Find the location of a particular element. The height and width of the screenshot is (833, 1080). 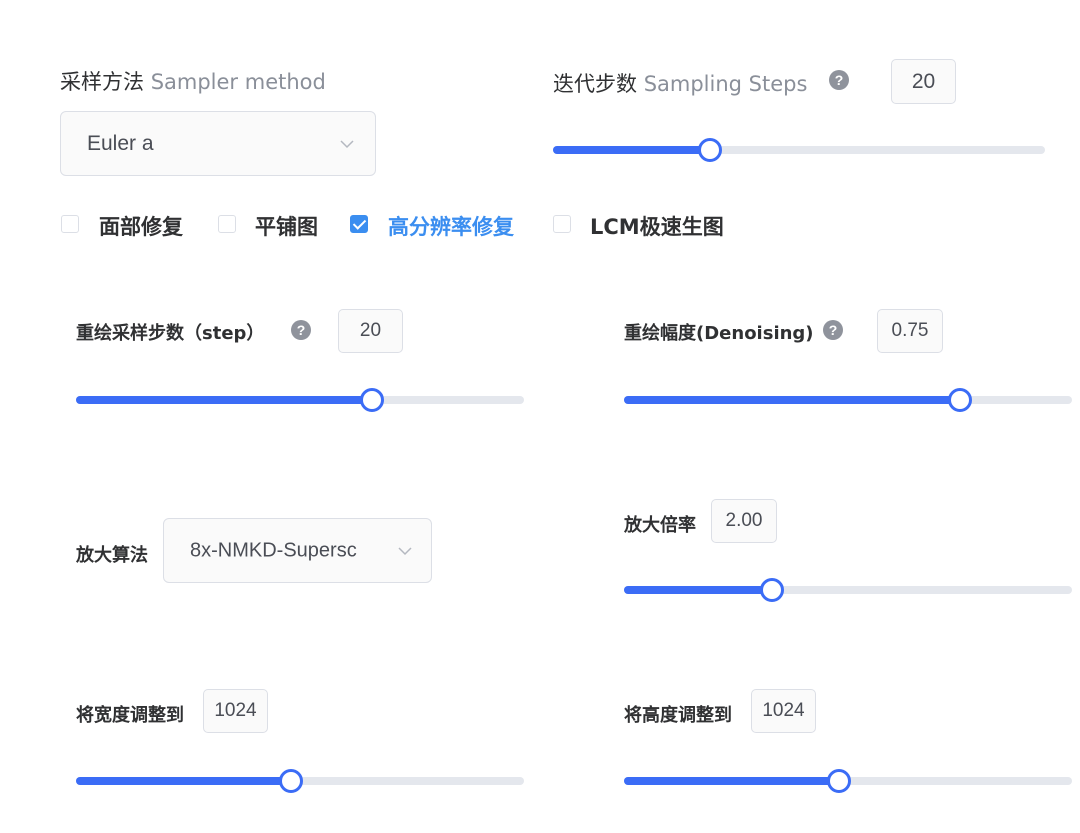

steps-label-cn: 迭代步数 is located at coordinates (595, 84).